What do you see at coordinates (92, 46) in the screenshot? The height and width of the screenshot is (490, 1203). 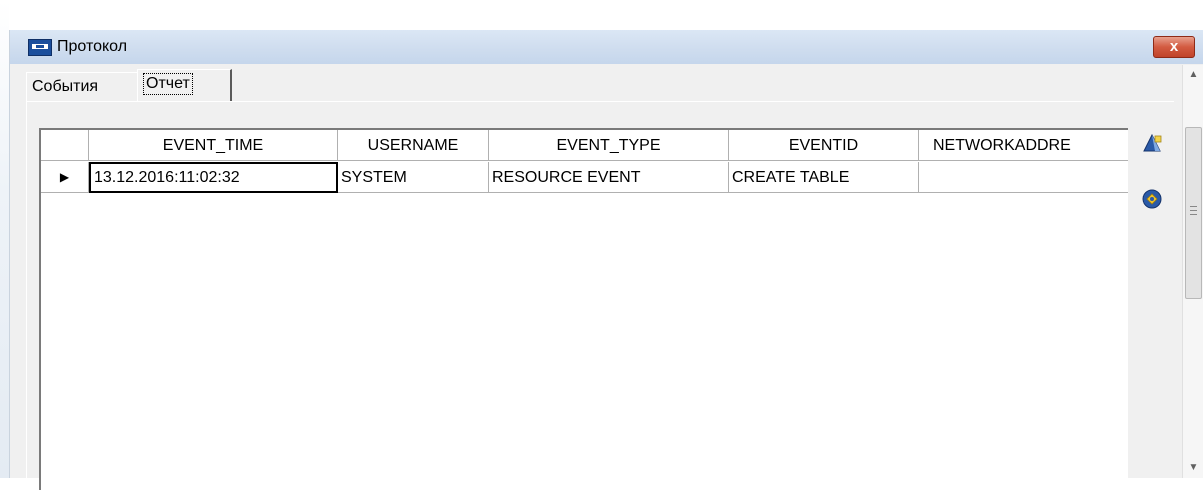 I see `window-title: Протокол` at bounding box center [92, 46].